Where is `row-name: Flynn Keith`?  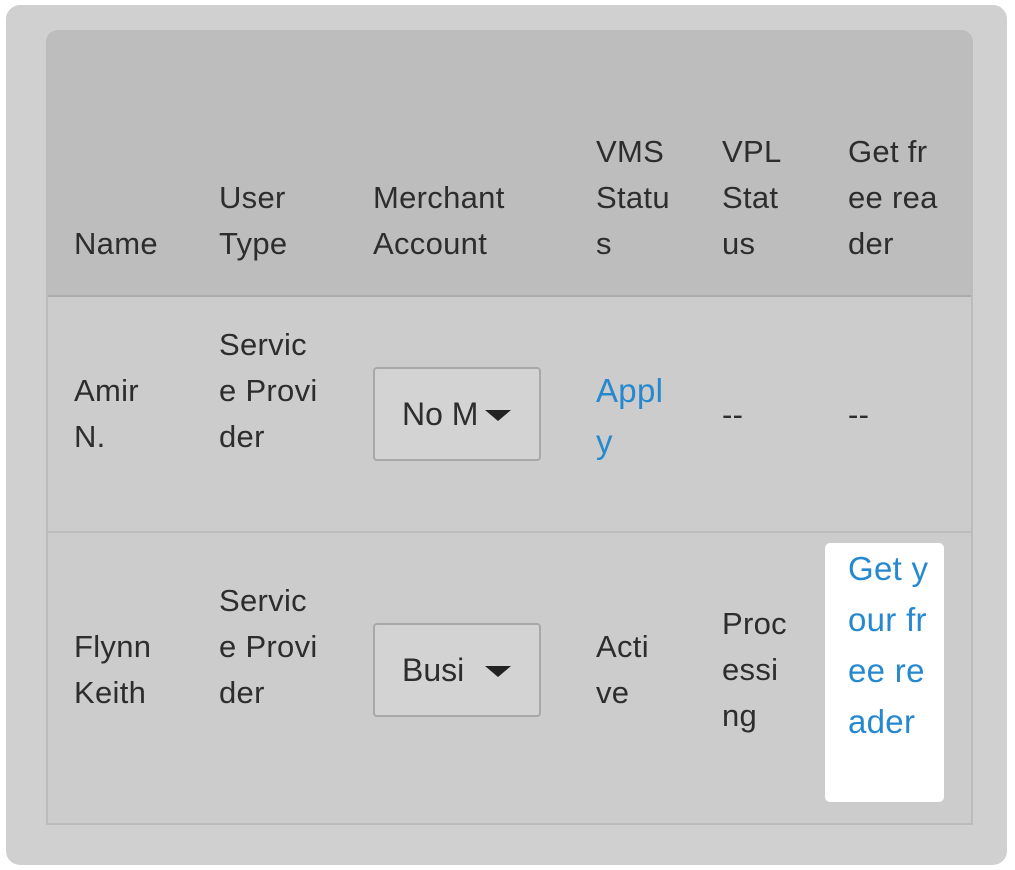
row-name: Flynn Keith is located at coordinates (113, 669).